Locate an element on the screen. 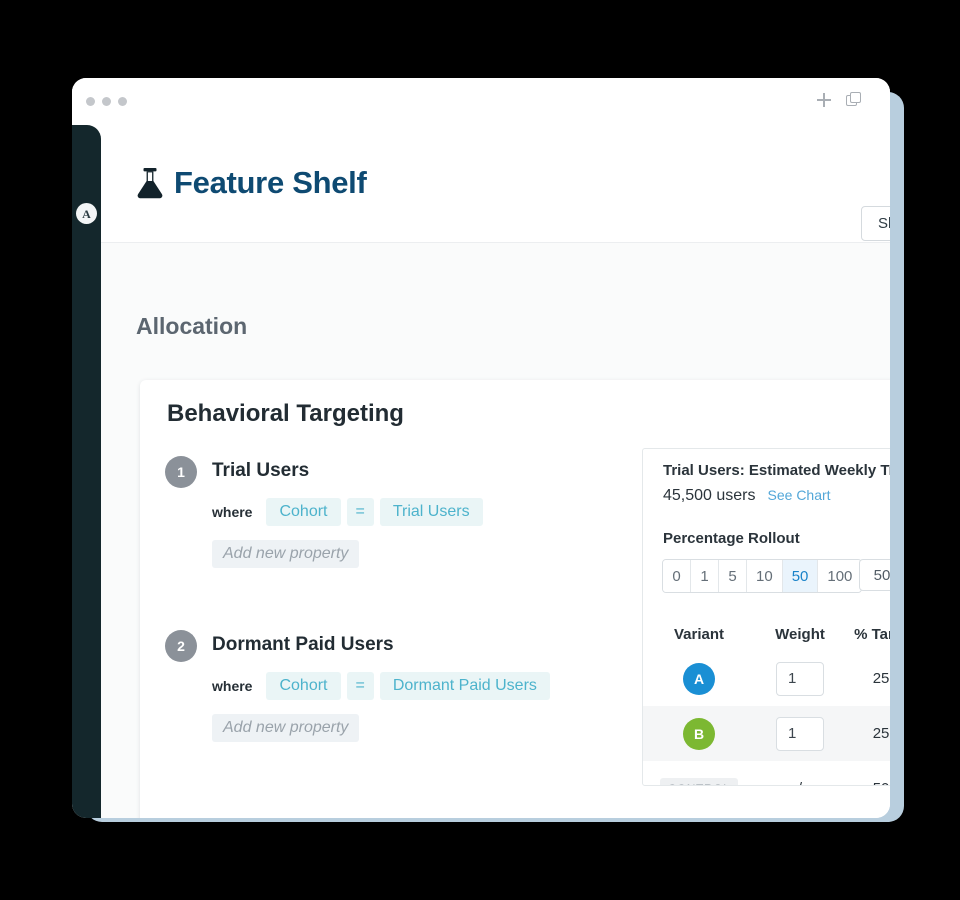 This screenshot has height=900, width=960. traffic-label: Trial Users: Estimated Weekly Traffic is located at coordinates (776, 470).